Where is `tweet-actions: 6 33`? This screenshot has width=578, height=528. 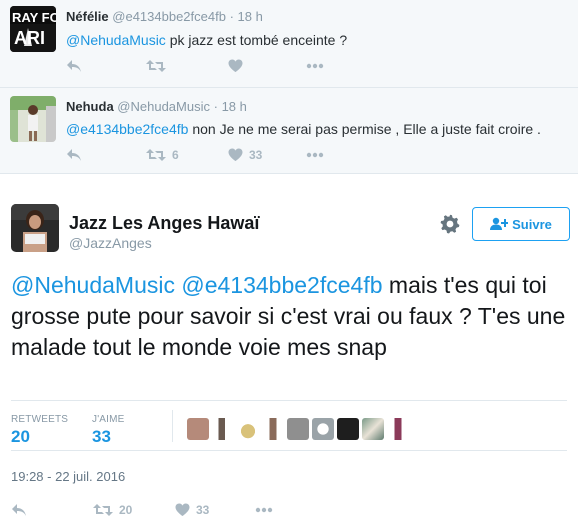 tweet-actions: 6 33 is located at coordinates (195, 155).